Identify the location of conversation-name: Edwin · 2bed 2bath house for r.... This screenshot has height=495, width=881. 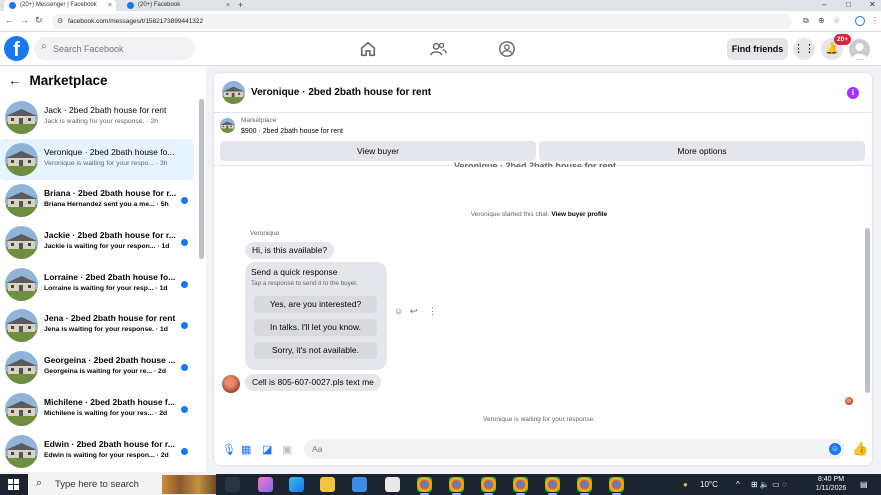
(109, 443).